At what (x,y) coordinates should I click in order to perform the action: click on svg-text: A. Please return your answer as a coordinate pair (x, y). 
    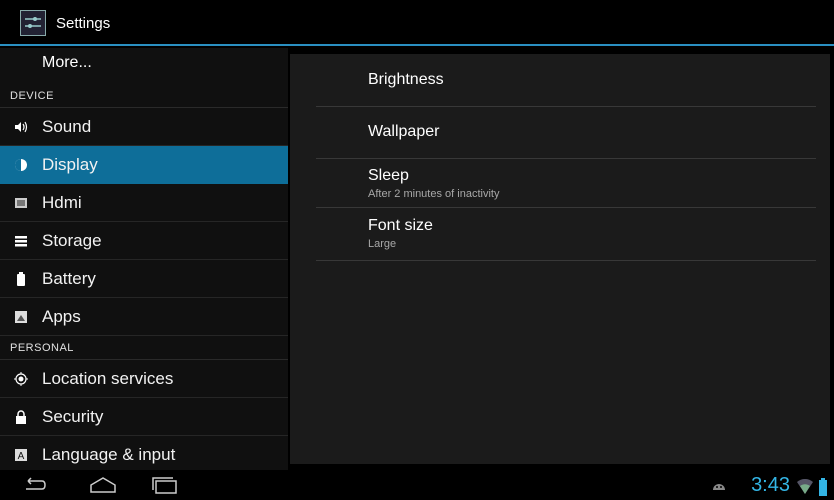
    Looking at the image, I should click on (21, 456).